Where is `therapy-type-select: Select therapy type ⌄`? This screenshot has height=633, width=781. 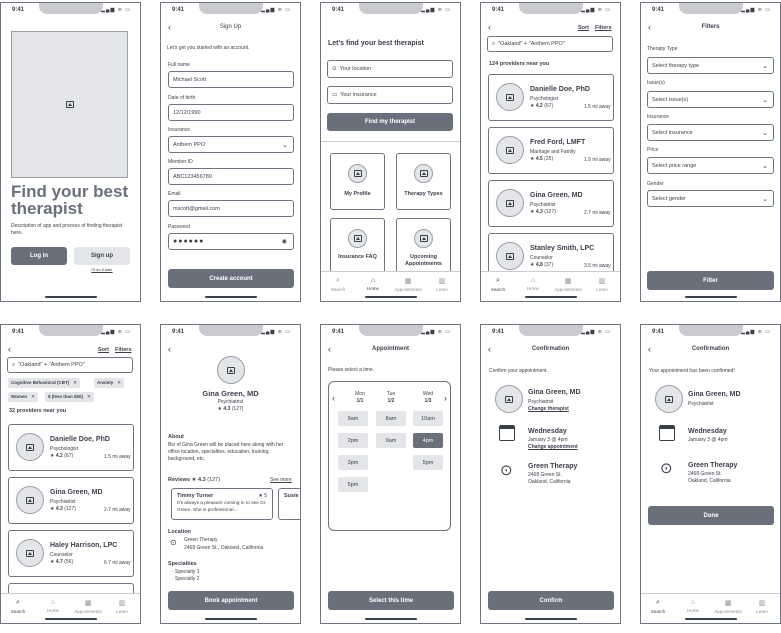 therapy-type-select: Select therapy type ⌄ is located at coordinates (710, 65).